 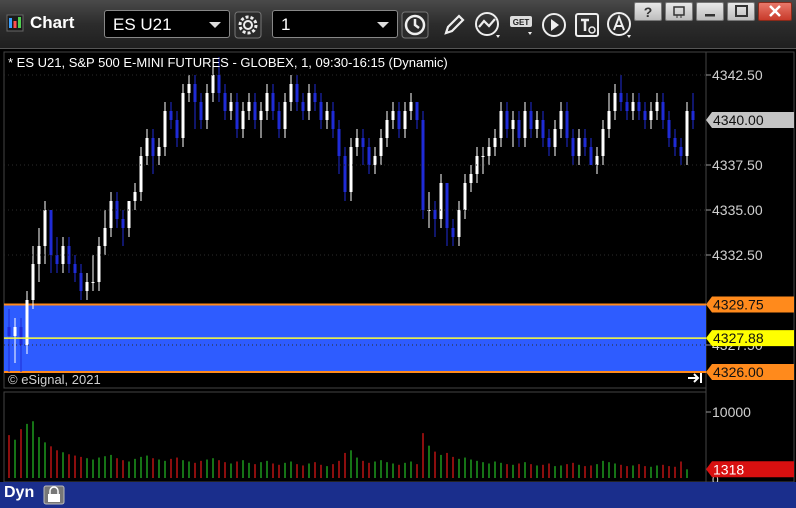 What do you see at coordinates (54, 379) in the screenshot?
I see `copyright-text: © eSignal, 2021` at bounding box center [54, 379].